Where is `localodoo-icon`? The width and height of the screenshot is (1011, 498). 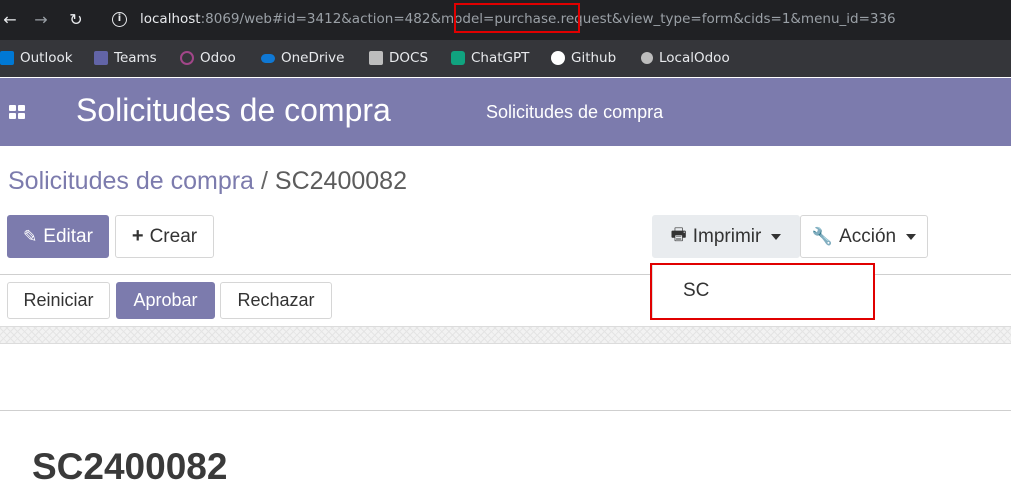 localodoo-icon is located at coordinates (647, 58).